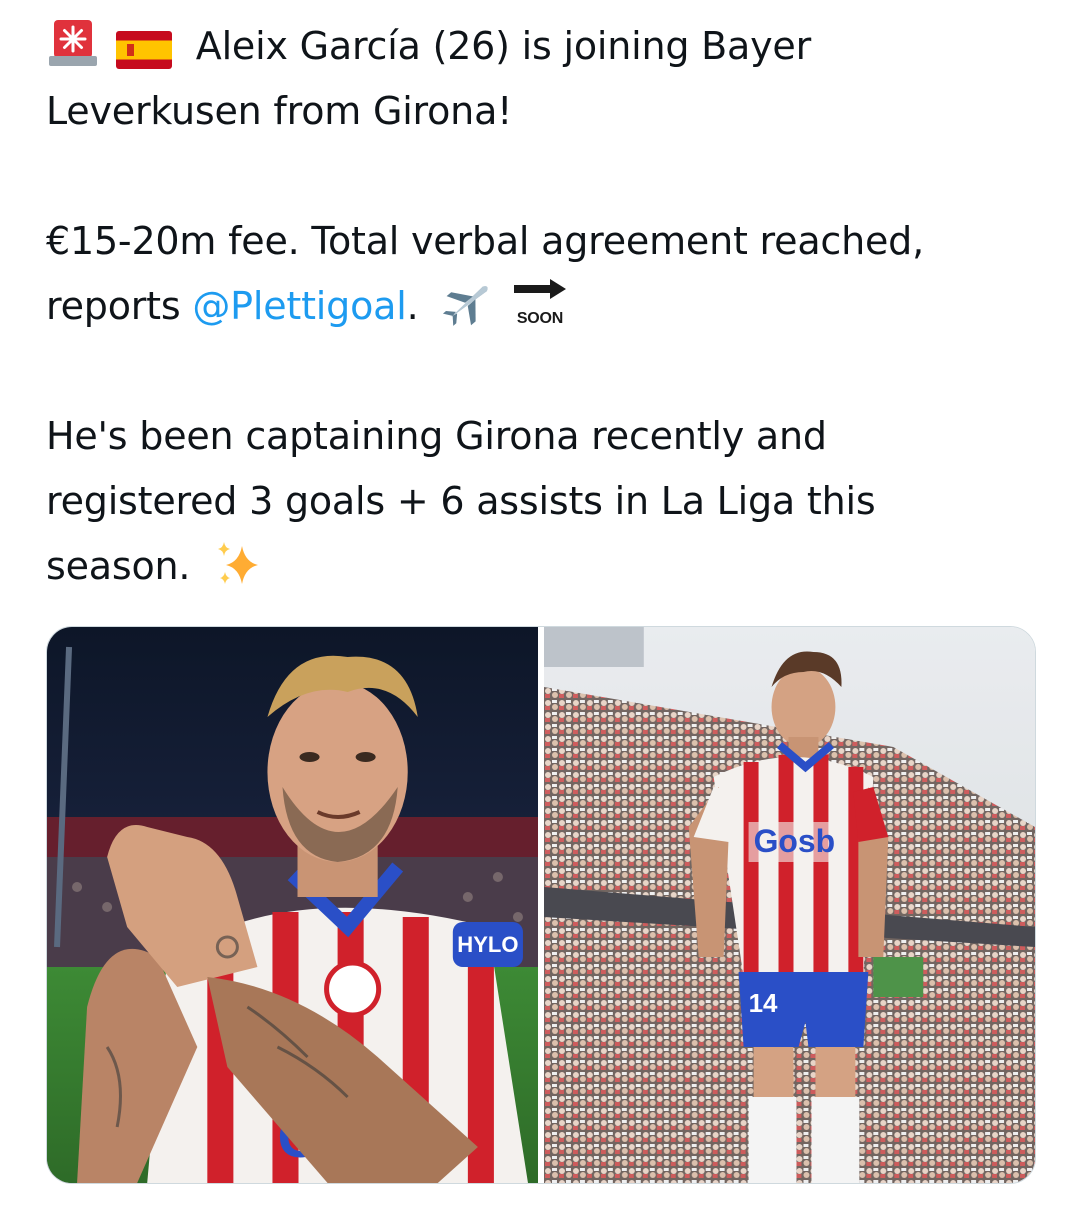  What do you see at coordinates (795, 841) in the screenshot?
I see `photo2-sponsor-text: Gosb` at bounding box center [795, 841].